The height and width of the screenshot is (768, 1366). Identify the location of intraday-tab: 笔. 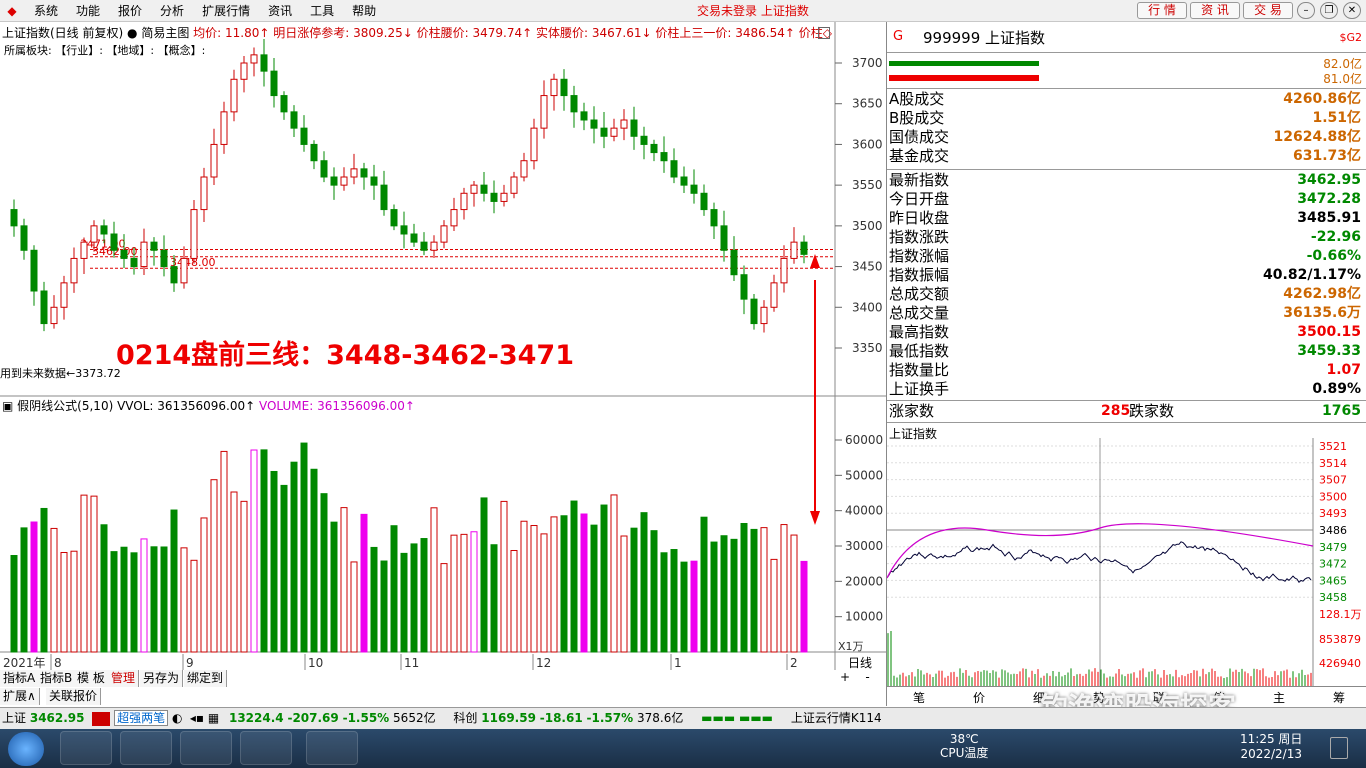
(919, 697).